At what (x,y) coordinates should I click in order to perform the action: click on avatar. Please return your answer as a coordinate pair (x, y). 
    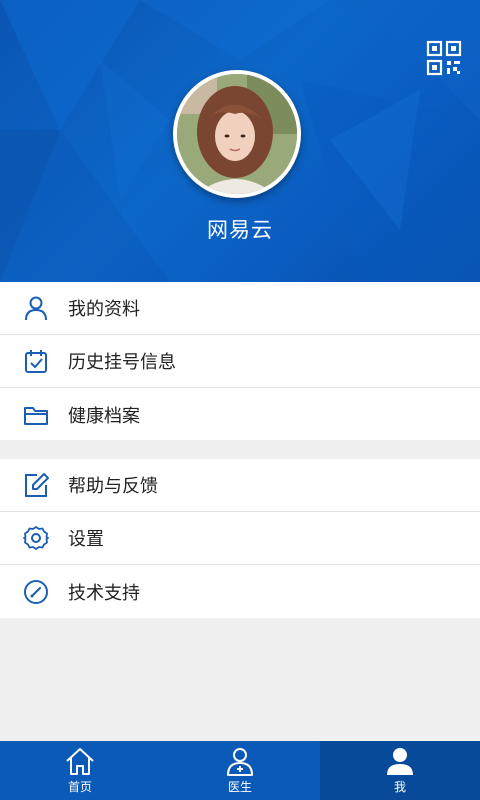
    Looking at the image, I should click on (237, 134).